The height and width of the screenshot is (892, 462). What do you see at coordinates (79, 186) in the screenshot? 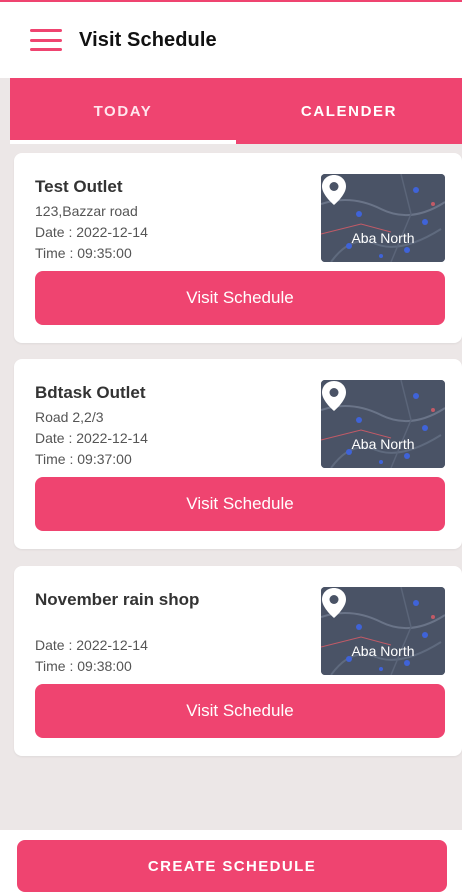
I see `outlet-name: Test Outlet` at bounding box center [79, 186].